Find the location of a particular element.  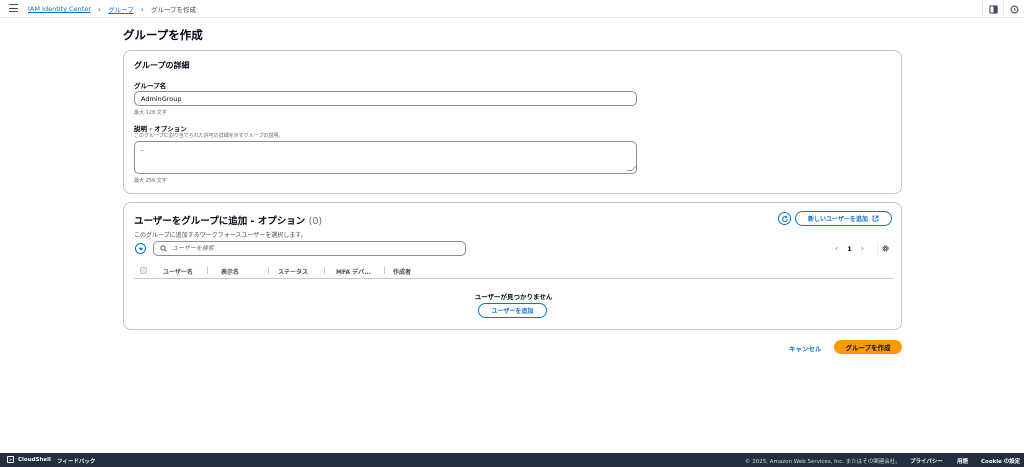

column-status: ステータス is located at coordinates (293, 271).